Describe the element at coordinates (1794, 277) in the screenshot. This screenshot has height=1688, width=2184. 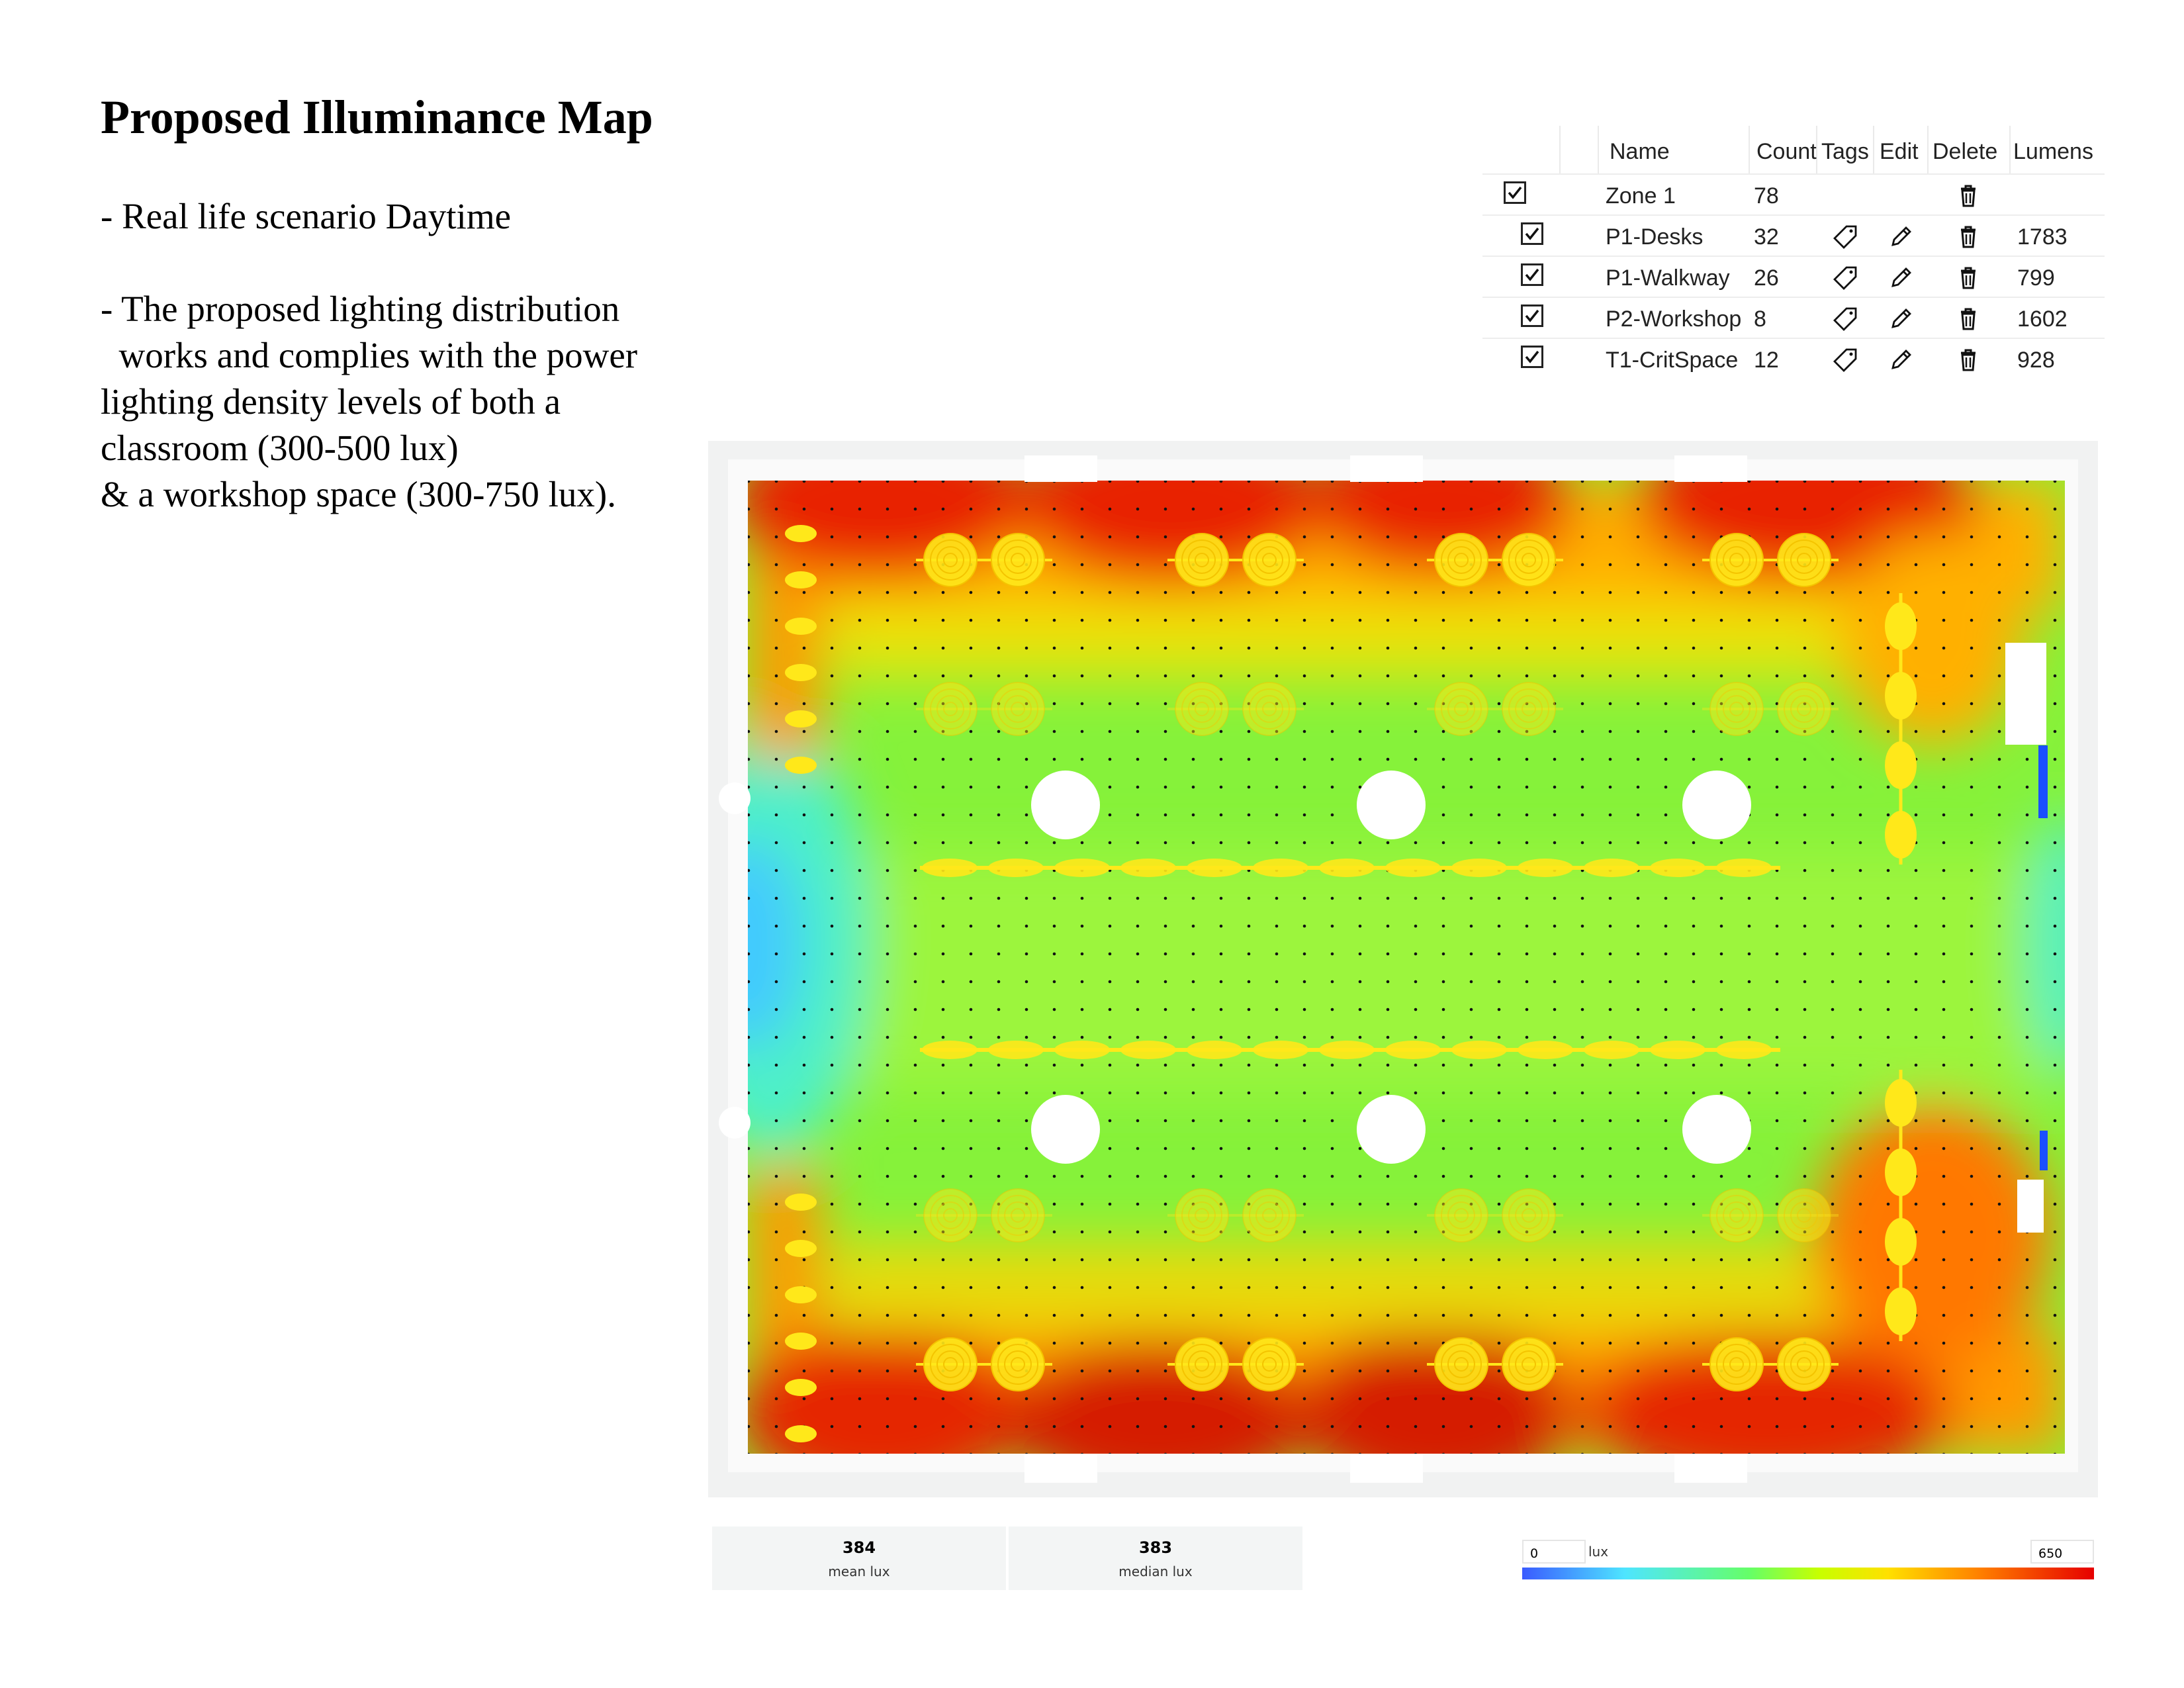
I see `table-row-p1-walkway: P1-Walkway 26 799` at that location.